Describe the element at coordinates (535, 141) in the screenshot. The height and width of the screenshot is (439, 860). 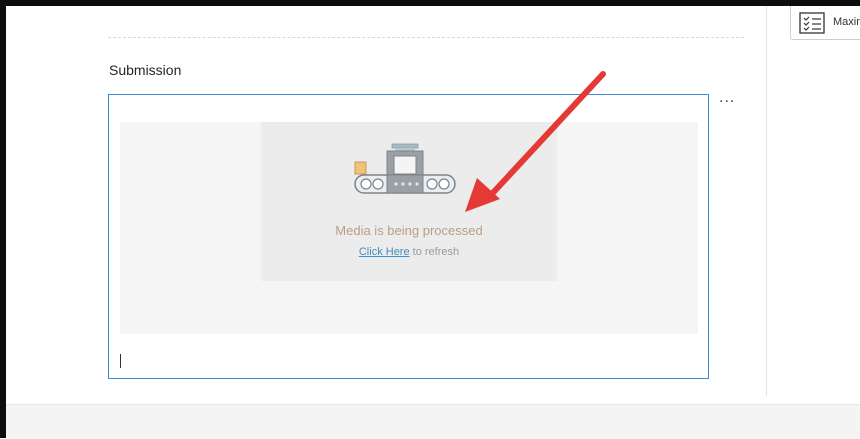
I see `annotation-arrow-icon` at that location.